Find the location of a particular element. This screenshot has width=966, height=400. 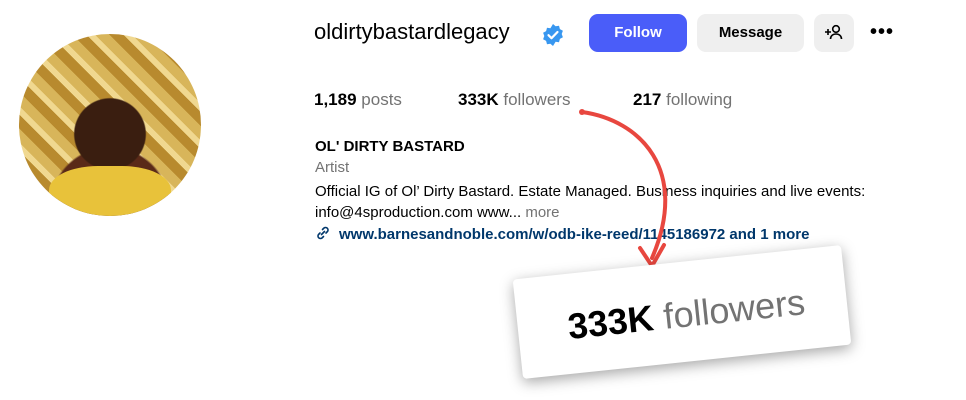

link-chain-icon is located at coordinates (323, 233).